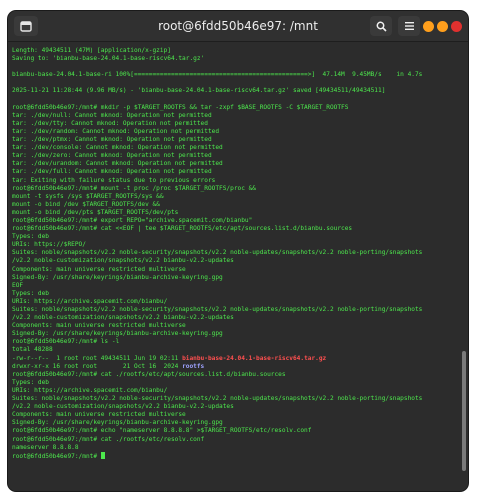 This screenshot has width=481, height=500. Describe the element at coordinates (32, 350) in the screenshot. I see `terminal-line: total 48288` at that location.